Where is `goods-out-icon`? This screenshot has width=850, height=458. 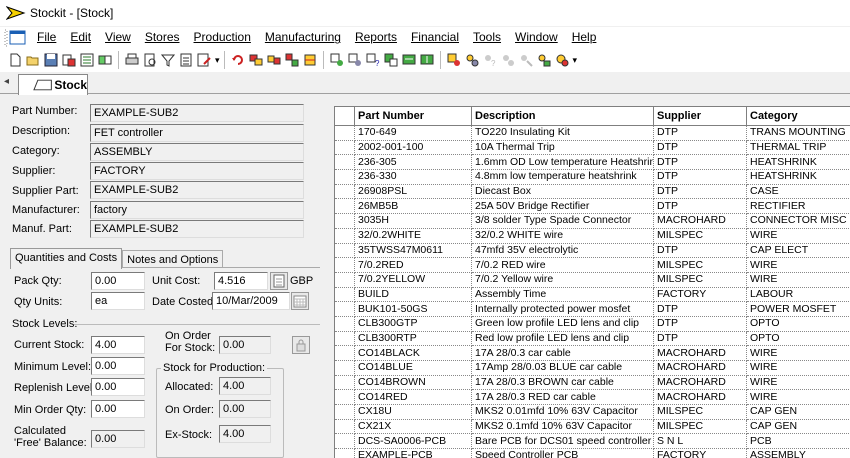 goods-out-icon is located at coordinates (427, 60).